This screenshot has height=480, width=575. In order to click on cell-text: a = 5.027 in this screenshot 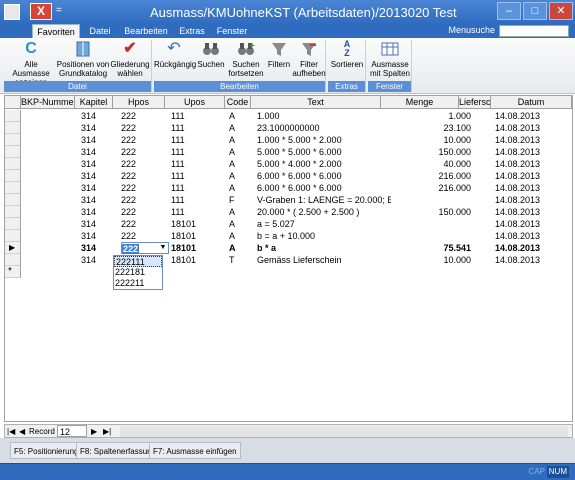, I will do `click(324, 224)`.